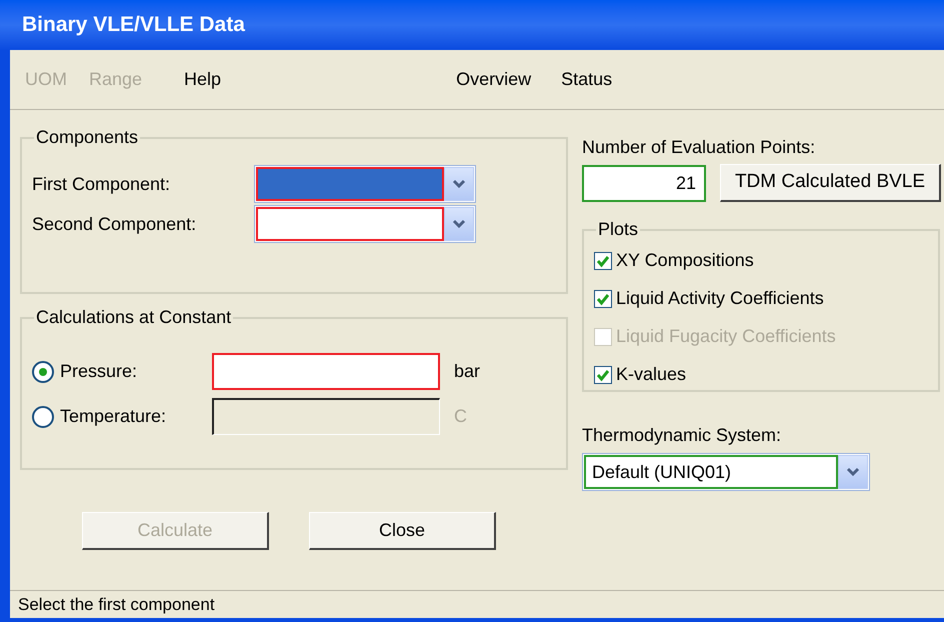  Describe the element at coordinates (99, 371) in the screenshot. I see `radio-label: Pressure:` at that location.